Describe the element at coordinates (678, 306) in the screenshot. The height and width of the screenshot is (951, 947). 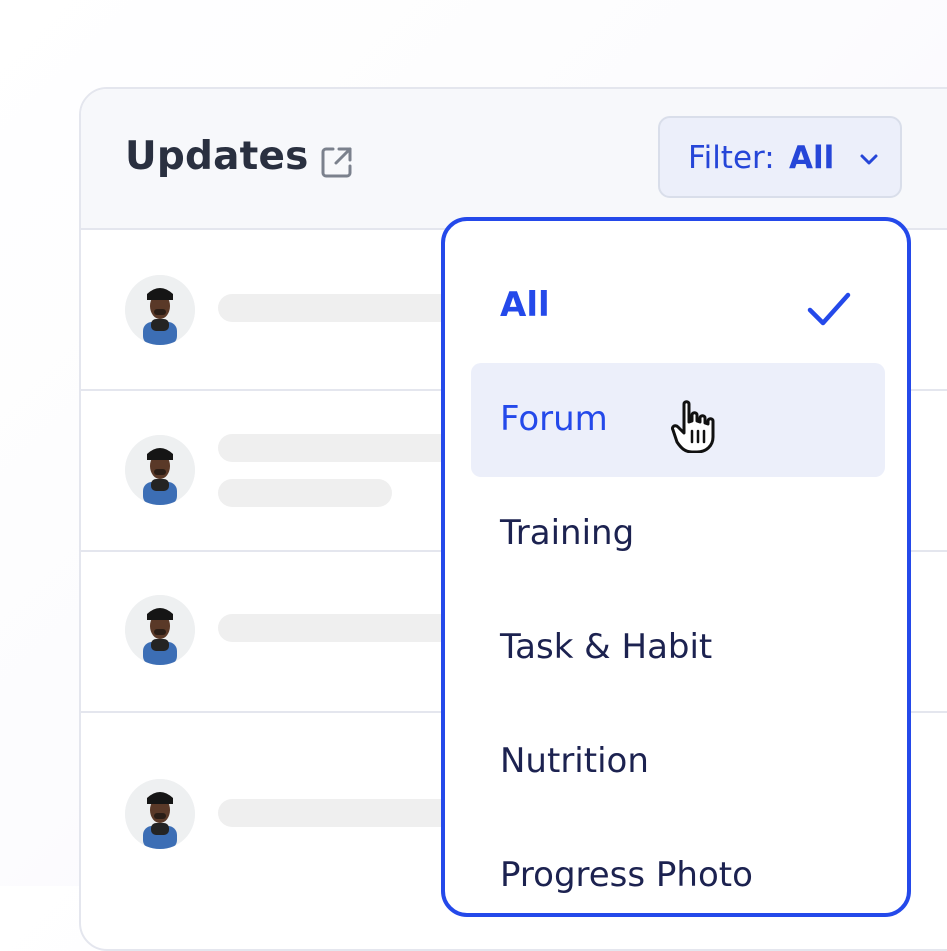
I see `filter-option-all: All` at that location.